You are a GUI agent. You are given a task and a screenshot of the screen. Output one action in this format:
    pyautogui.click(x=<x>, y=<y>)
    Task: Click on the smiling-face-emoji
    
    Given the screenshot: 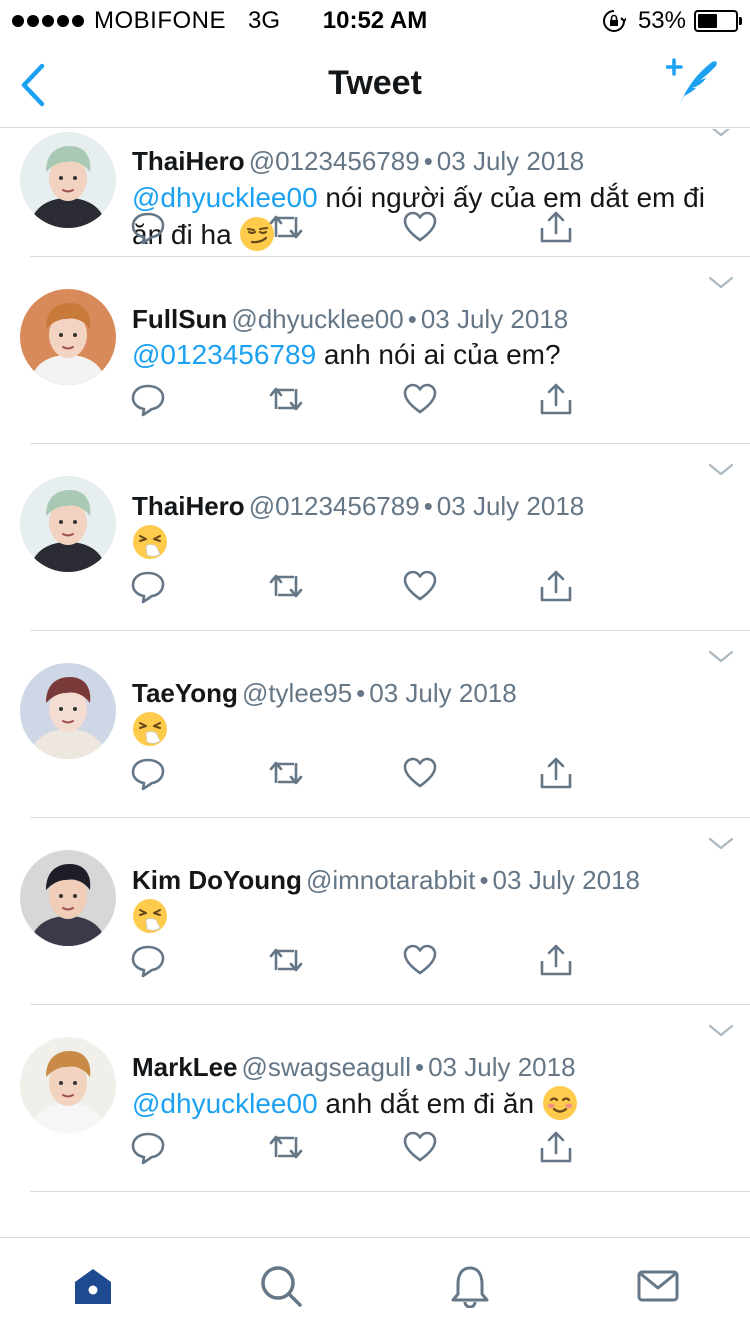 What is the action you would take?
    pyautogui.click(x=560, y=1103)
    